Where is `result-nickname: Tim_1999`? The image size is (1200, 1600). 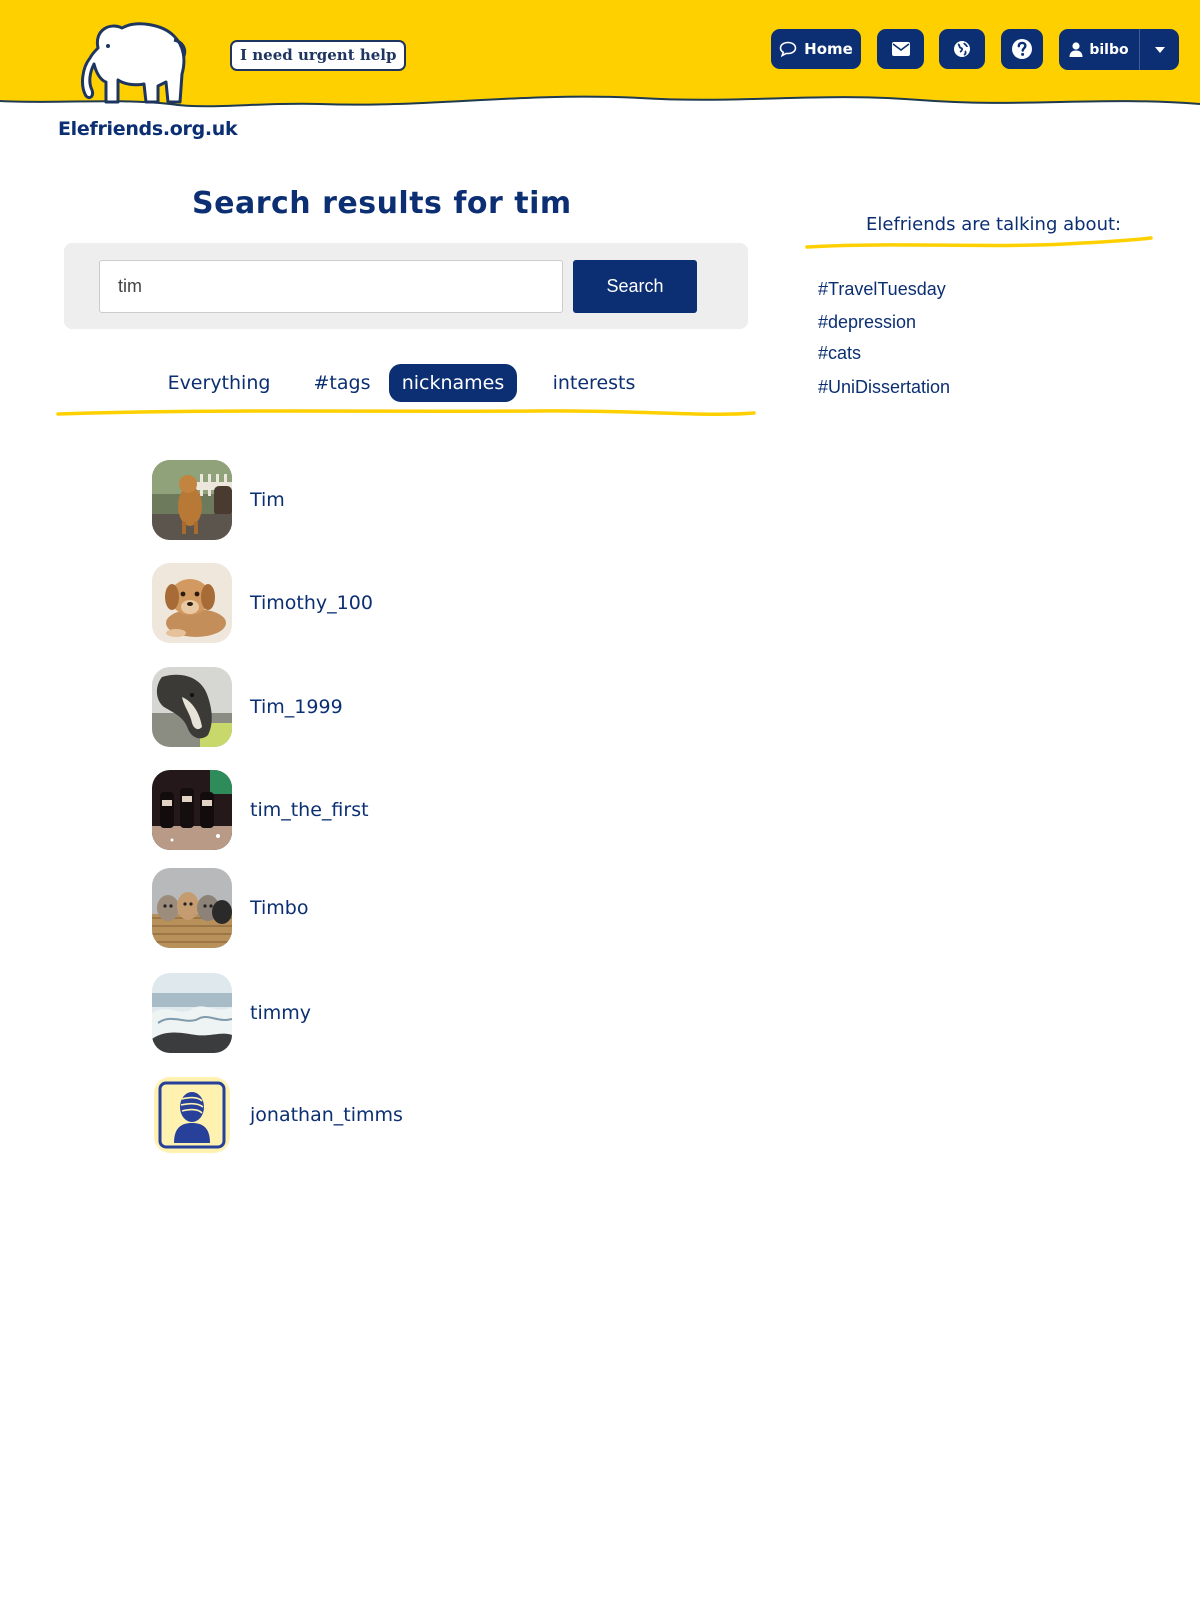 result-nickname: Tim_1999 is located at coordinates (296, 707).